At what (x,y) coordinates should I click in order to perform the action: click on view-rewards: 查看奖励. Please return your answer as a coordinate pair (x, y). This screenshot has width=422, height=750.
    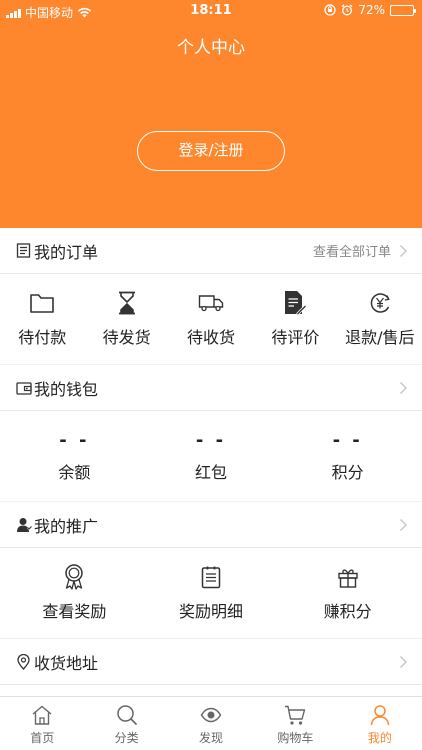
    Looking at the image, I should click on (74, 593).